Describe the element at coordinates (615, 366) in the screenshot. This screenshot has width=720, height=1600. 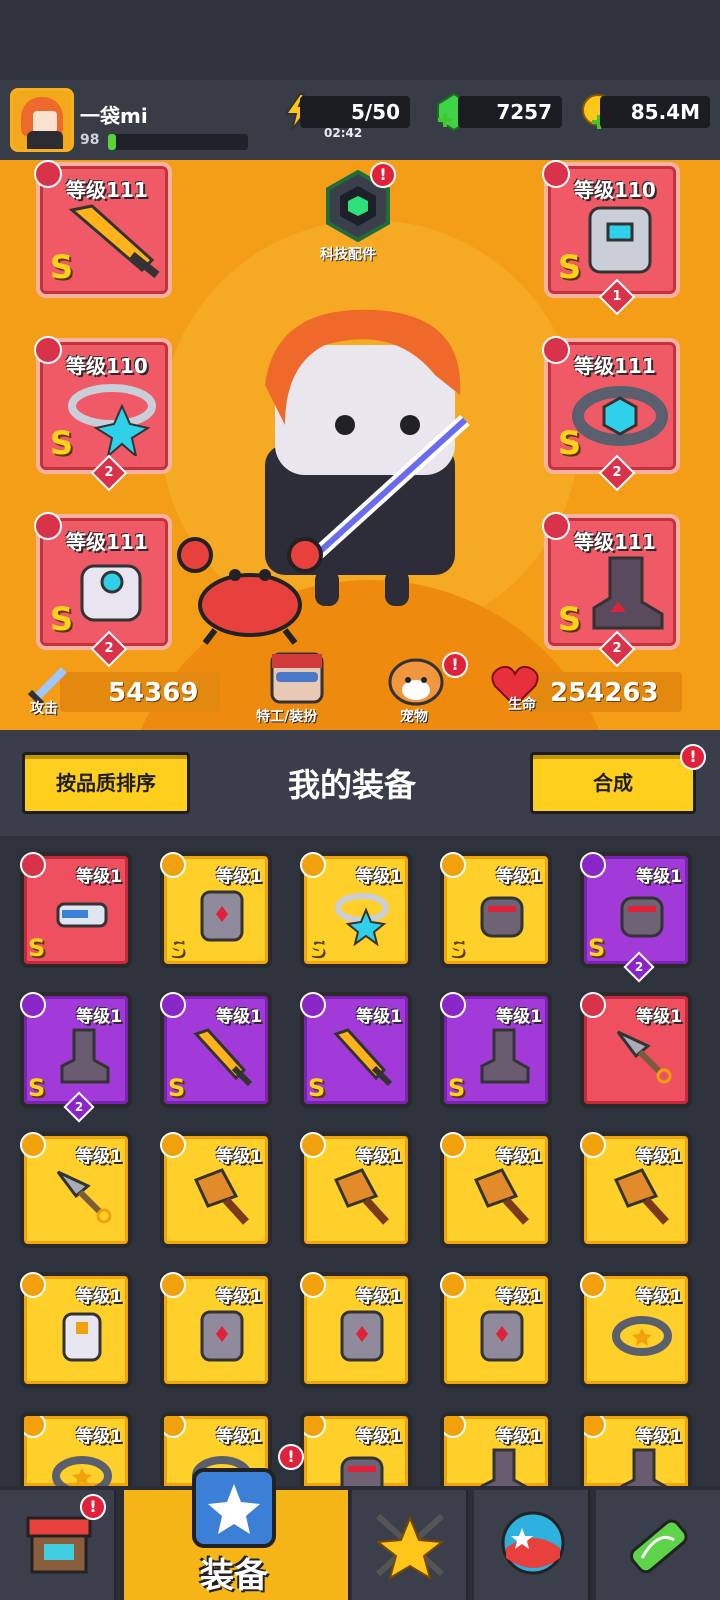
I see `slot-belt-level: 等级111` at that location.